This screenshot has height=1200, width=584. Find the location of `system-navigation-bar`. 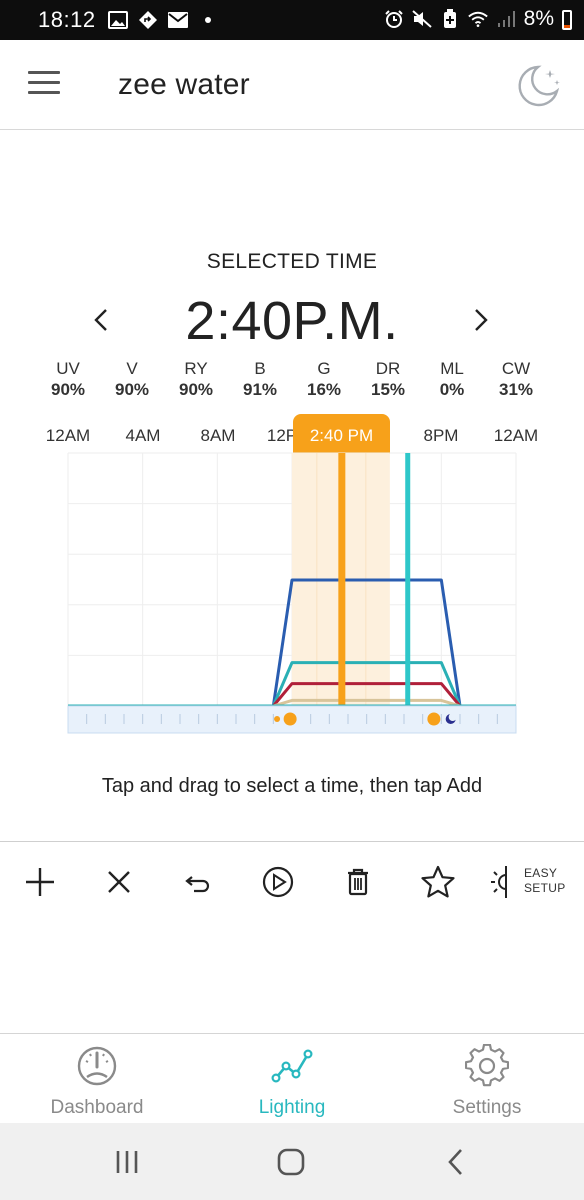

system-navigation-bar is located at coordinates (292, 1161).